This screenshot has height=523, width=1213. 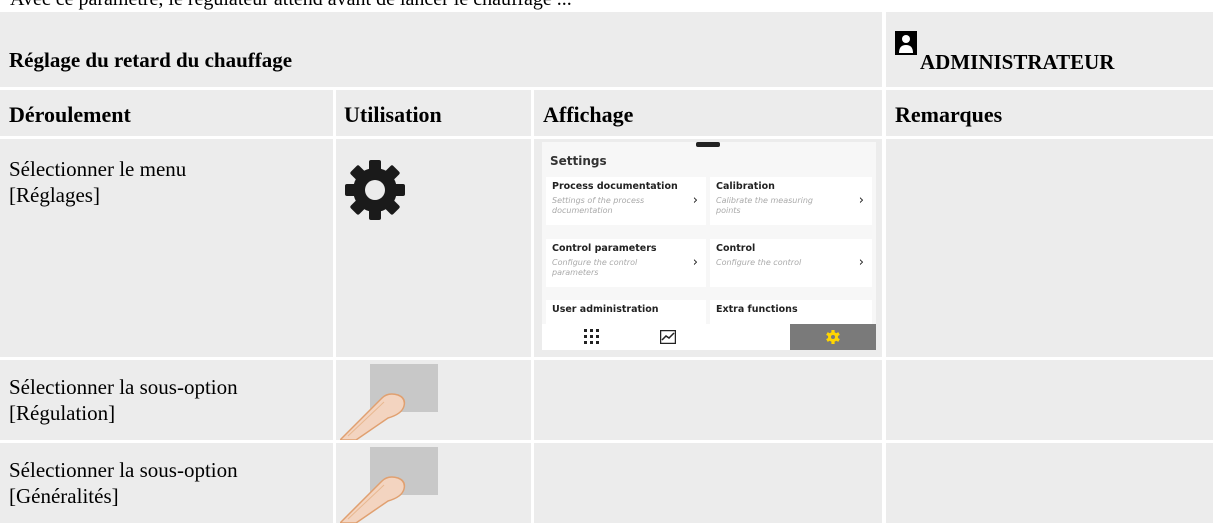 I want to click on table-row: Sélectionner le menu [Réglages], so click(x=166, y=248).